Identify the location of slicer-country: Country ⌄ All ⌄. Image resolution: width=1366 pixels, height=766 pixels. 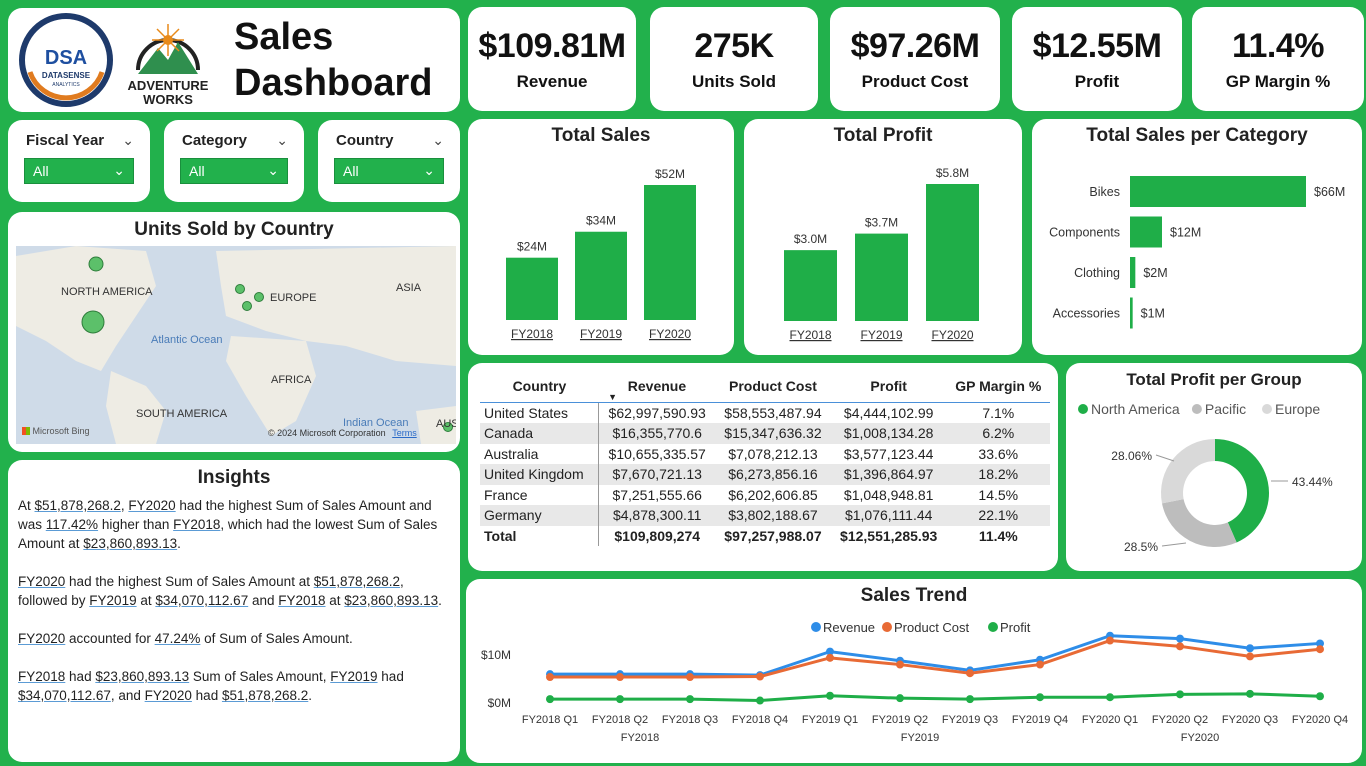
(389, 161).